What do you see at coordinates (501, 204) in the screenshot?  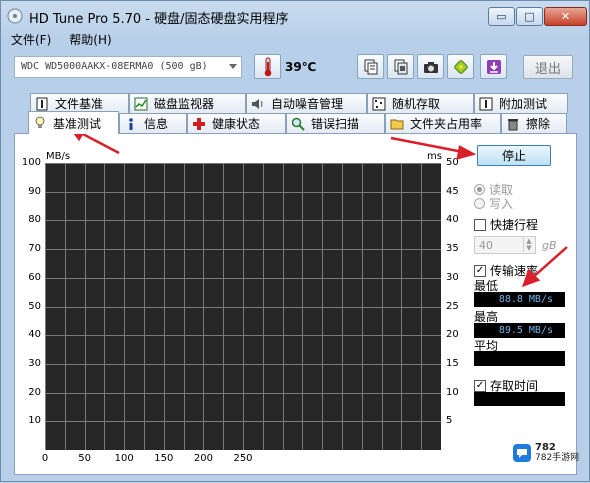 I see `write-label: 写入` at bounding box center [501, 204].